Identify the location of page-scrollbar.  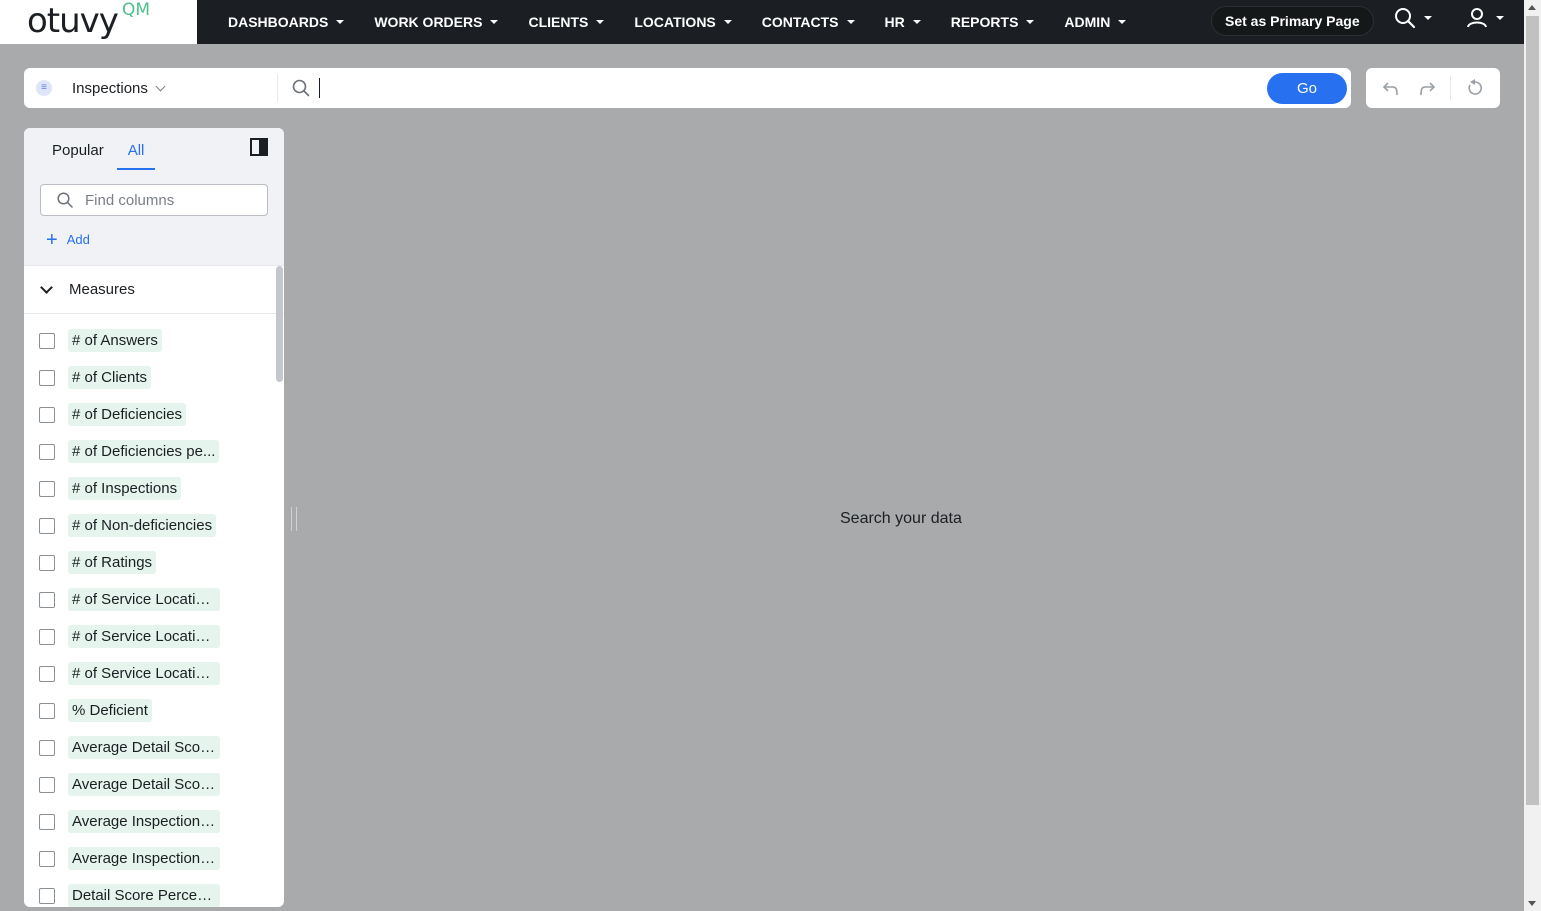
(1532, 455).